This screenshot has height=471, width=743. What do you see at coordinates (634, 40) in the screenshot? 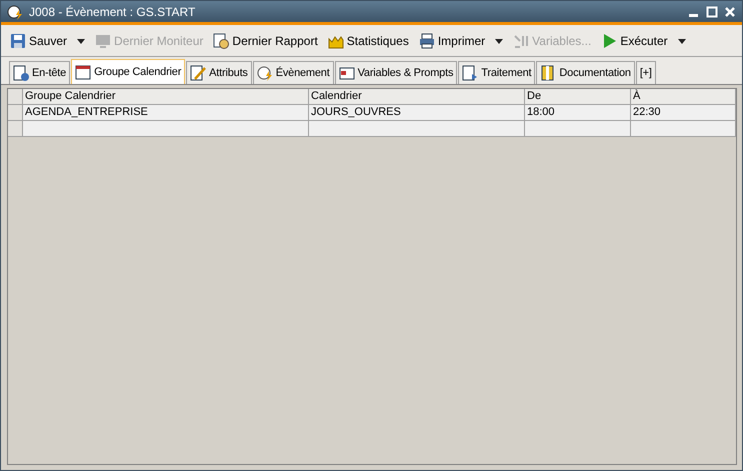
I see `toolbar-button: Exécuter` at bounding box center [634, 40].